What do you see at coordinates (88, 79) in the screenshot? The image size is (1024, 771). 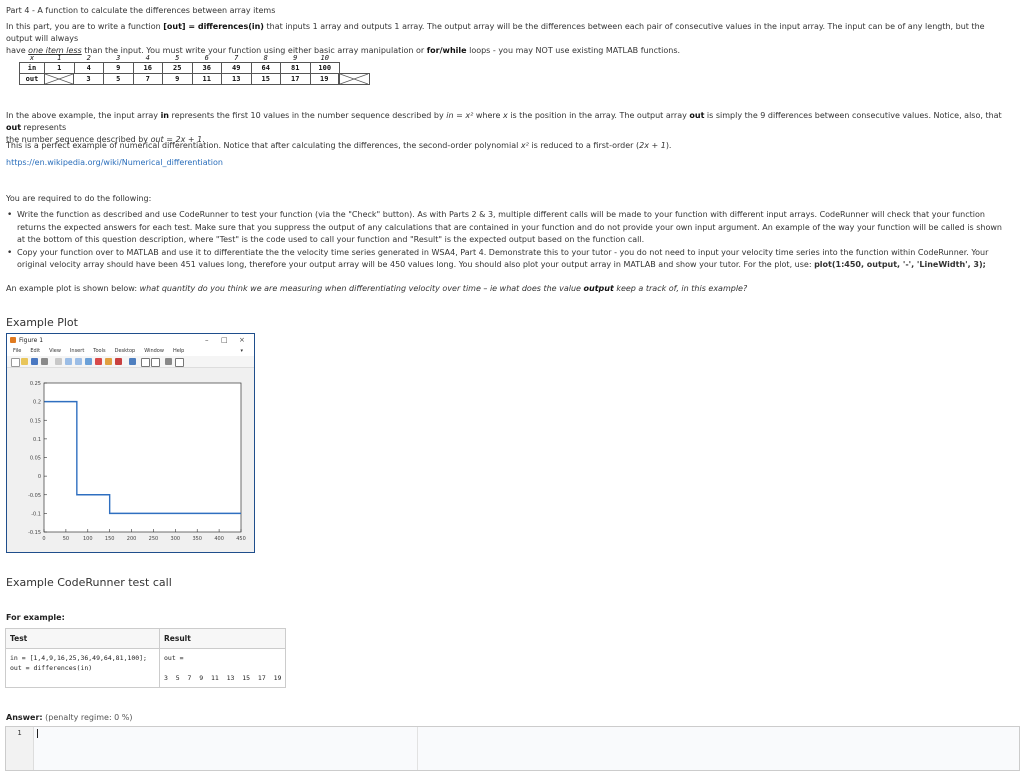 I see `out-cell: 3` at bounding box center [88, 79].